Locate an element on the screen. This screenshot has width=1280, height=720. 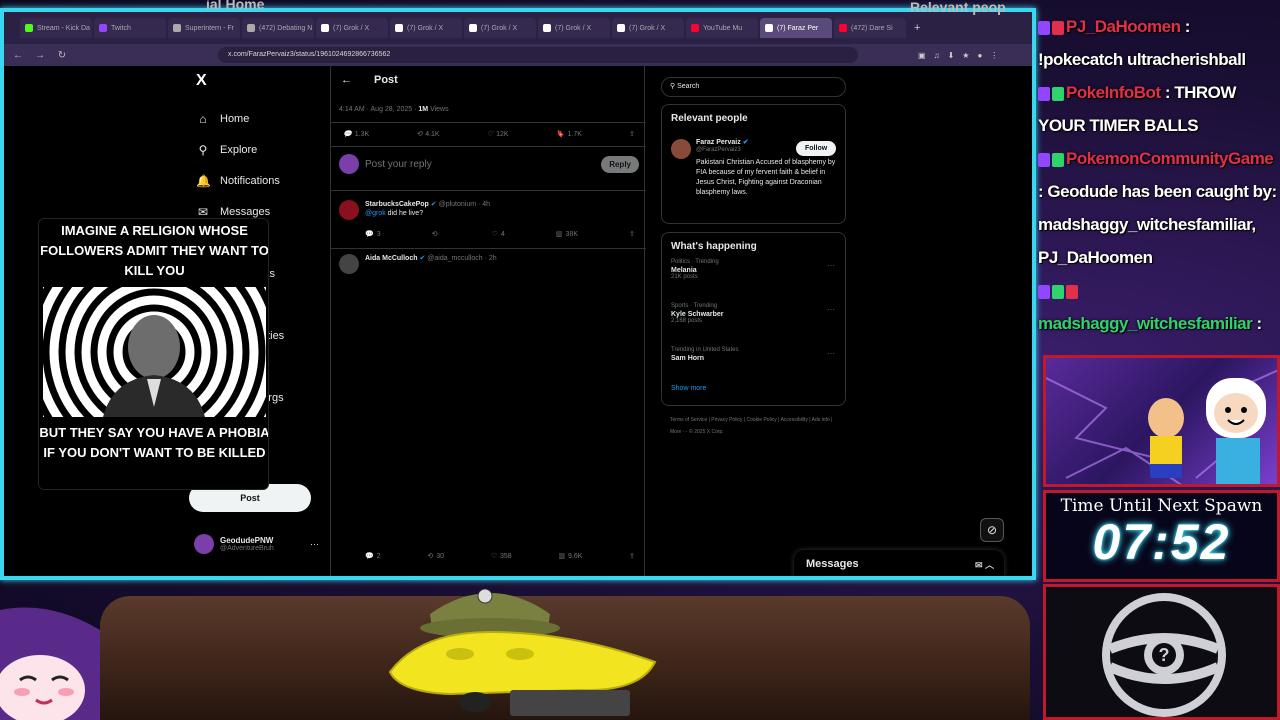
browser-tab: YouTube Mu is located at coordinates (722, 28).